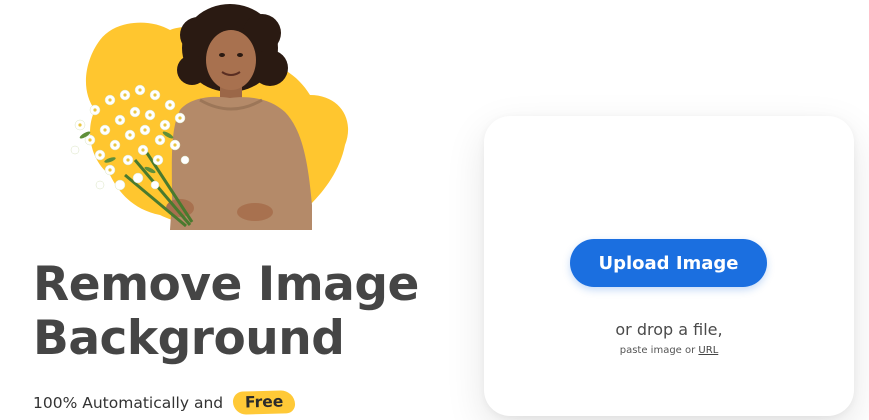 The width and height of the screenshot is (869, 420). Describe the element at coordinates (226, 284) in the screenshot. I see `page-title-line-1: Remove Image` at that location.